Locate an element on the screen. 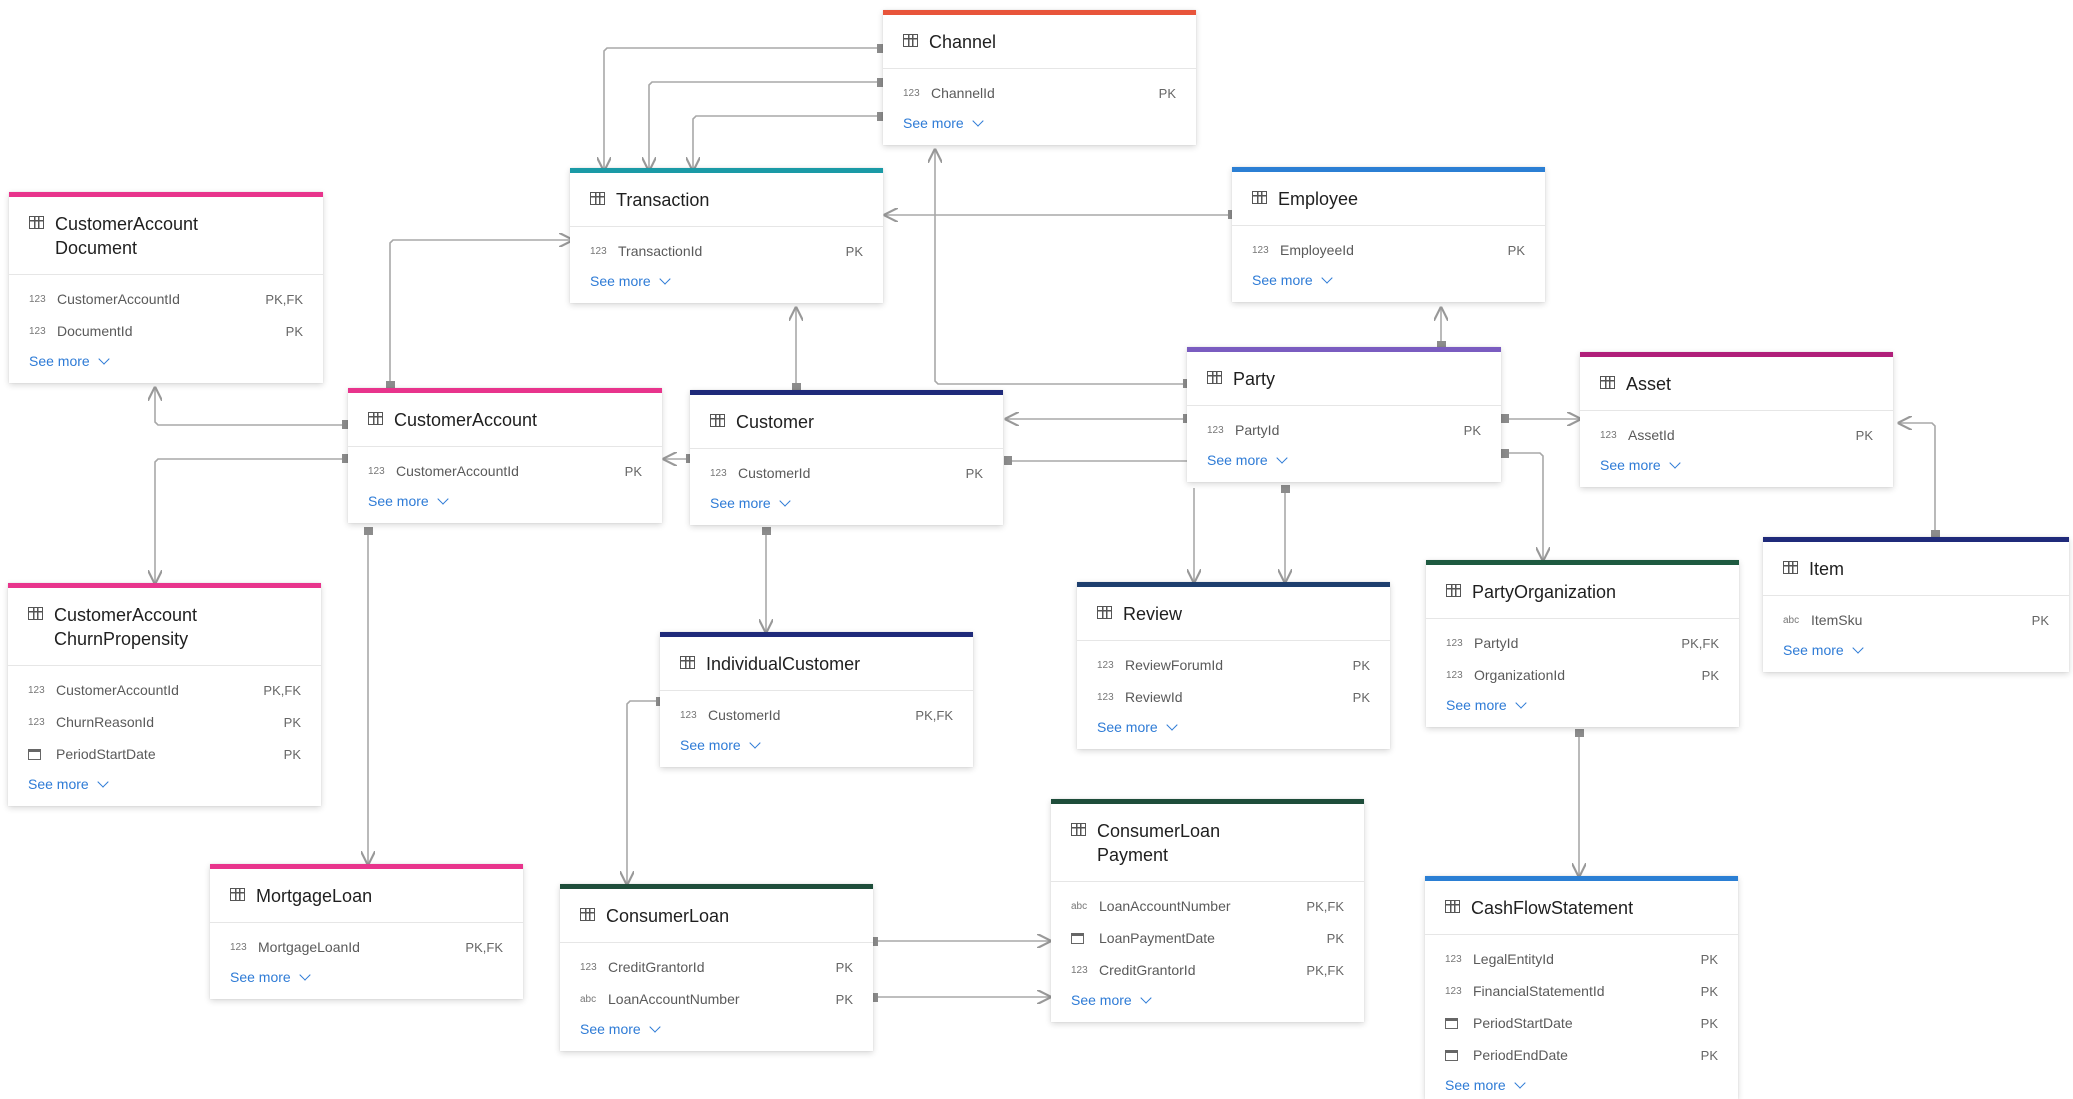 The height and width of the screenshot is (1099, 2073). entity-item: Item abc ItemSku PK See more is located at coordinates (1916, 604).